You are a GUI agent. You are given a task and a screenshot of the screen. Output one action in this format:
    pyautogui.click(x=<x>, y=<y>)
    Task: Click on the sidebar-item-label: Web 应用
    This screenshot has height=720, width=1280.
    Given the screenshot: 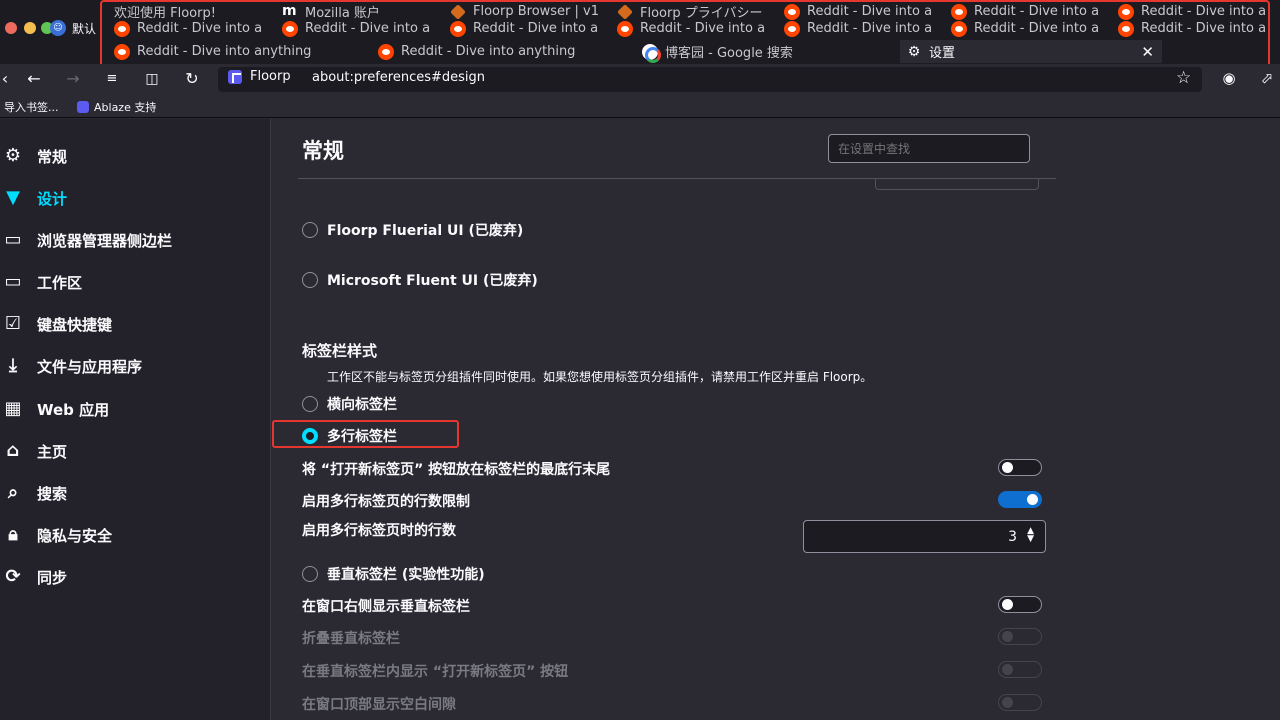 What is the action you would take?
    pyautogui.click(x=73, y=409)
    